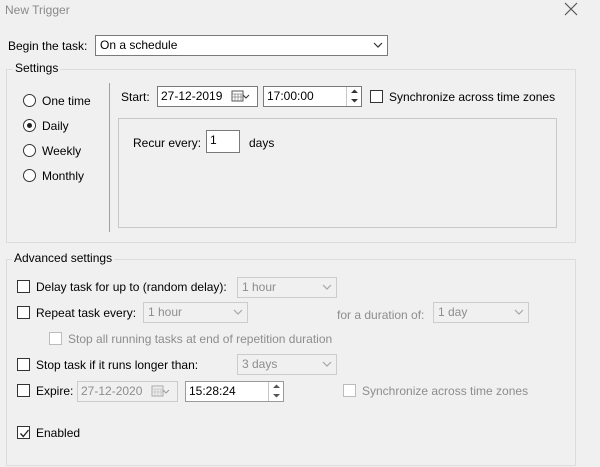 Image resolution: width=600 pixels, height=467 pixels. I want to click on stop-task-longer-checkbox, so click(23, 364).